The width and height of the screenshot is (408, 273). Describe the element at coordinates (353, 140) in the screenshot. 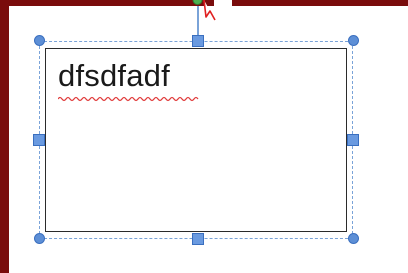

I see `resize-handle-right` at that location.